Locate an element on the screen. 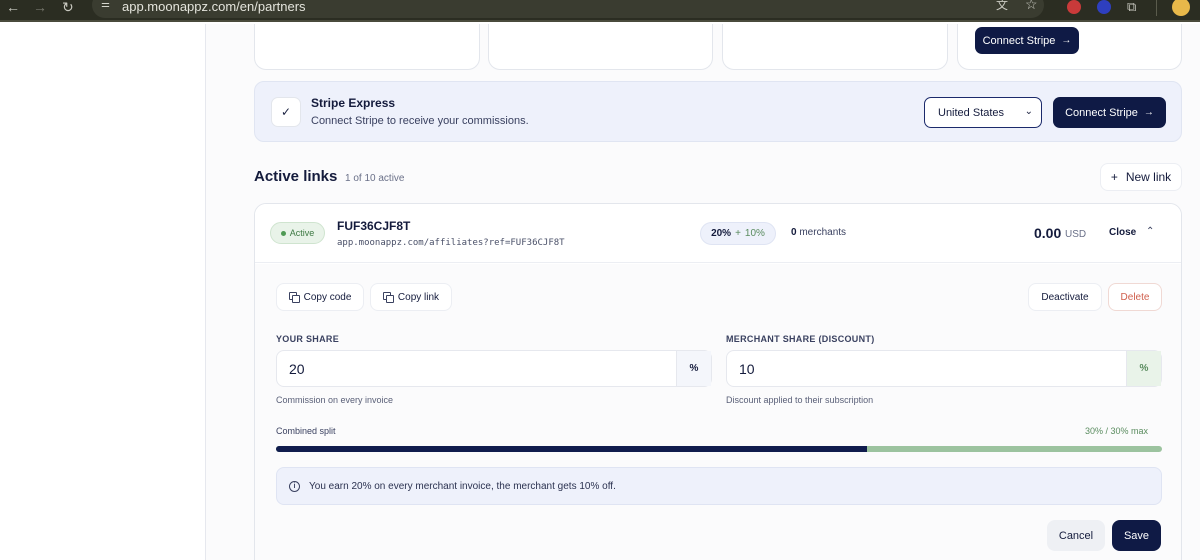 Image resolution: width=1200 pixels, height=560 pixels. reload-icon: ↻ is located at coordinates (68, 9).